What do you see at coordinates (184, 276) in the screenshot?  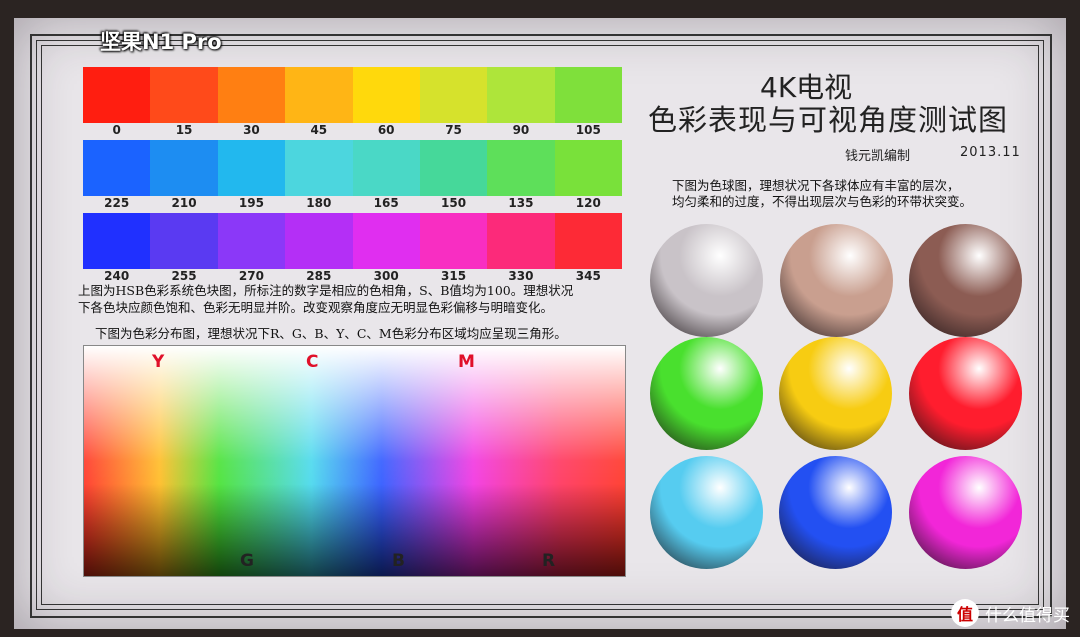 I see `hue-label: 255` at bounding box center [184, 276].